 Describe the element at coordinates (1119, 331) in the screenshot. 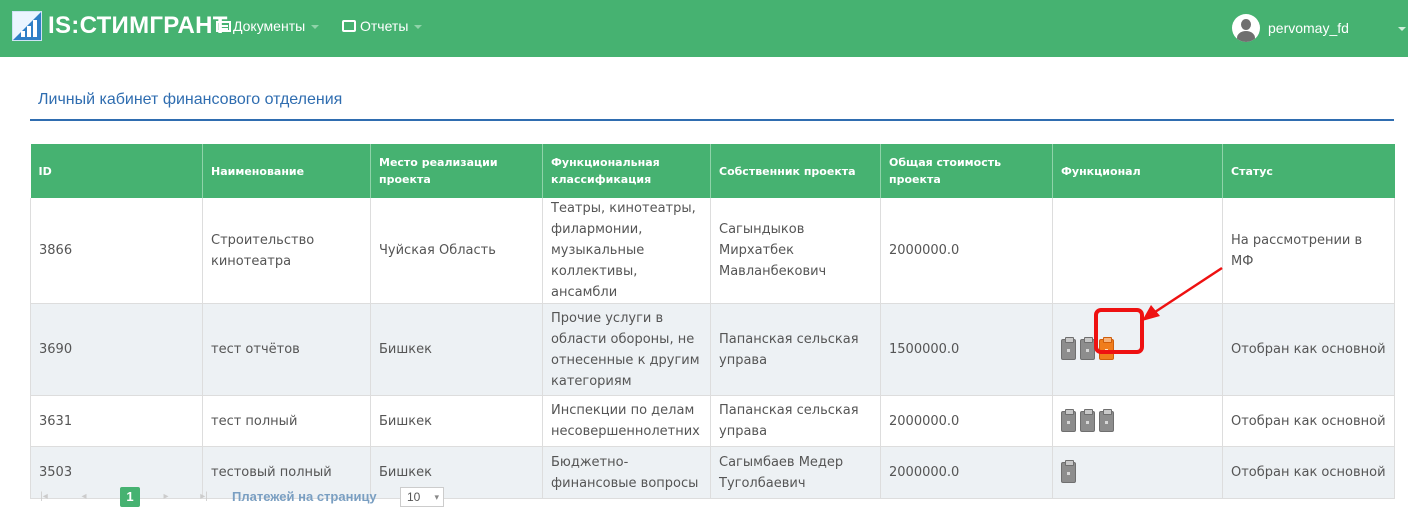

I see `annotation-highlight-box` at that location.